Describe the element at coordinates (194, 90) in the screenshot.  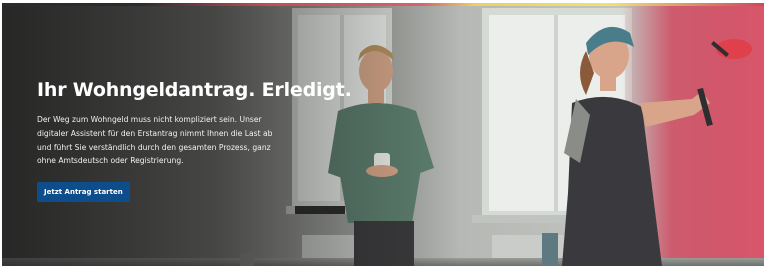
I see `hero-headline: Ihr Wohngeldantrag. Erledigt.` at that location.